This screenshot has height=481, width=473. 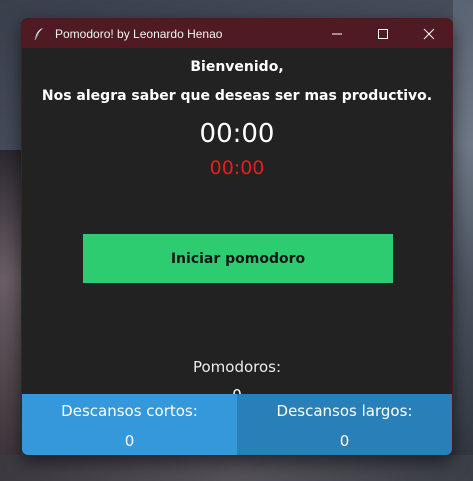 What do you see at coordinates (129, 424) in the screenshot?
I see `short-breaks-panel: Descansos cortos: 0` at bounding box center [129, 424].